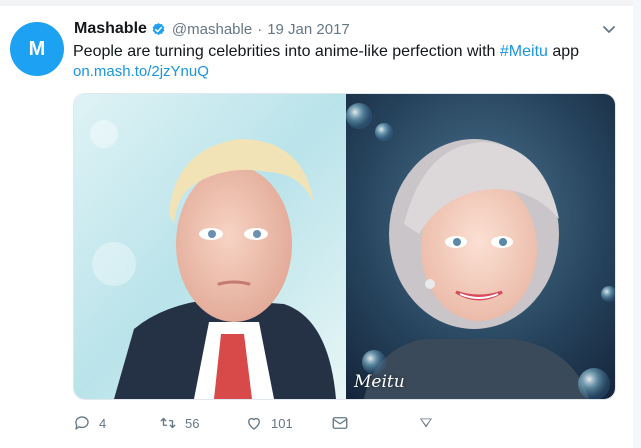 This screenshot has height=448, width=641. Describe the element at coordinates (637, 224) in the screenshot. I see `scrollbar-track` at that location.